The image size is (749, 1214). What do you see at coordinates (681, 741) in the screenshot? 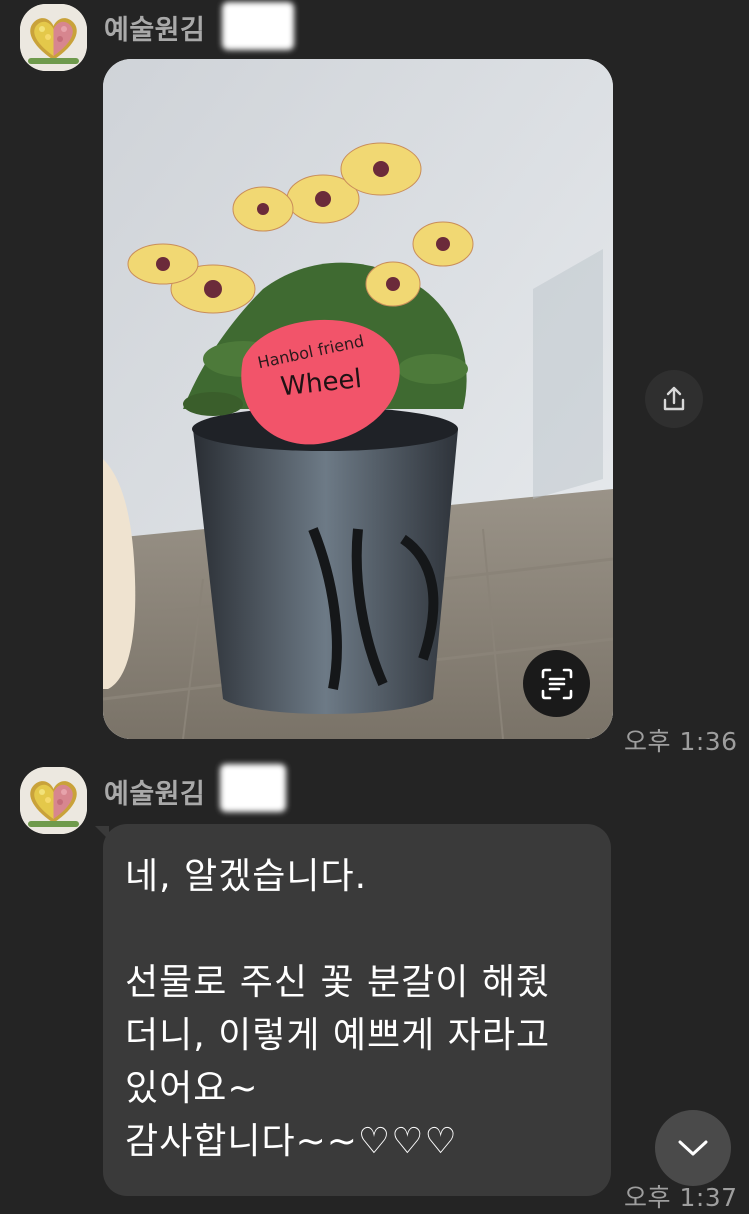
I see `message-time: 오후 1:36` at bounding box center [681, 741].